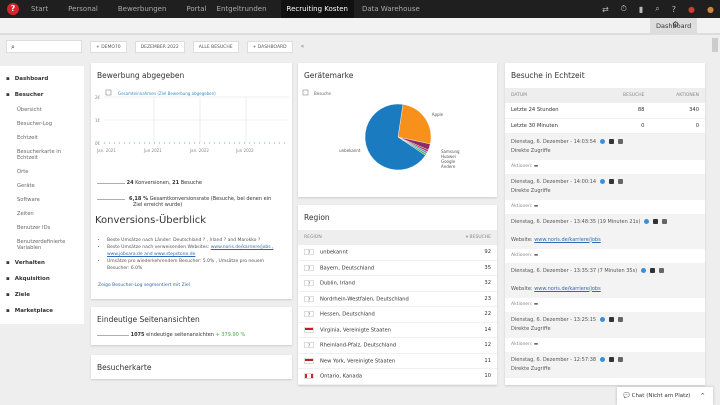 Image resolution: width=720 pixels, height=405 pixels. What do you see at coordinates (142, 9) in the screenshot?
I see `nav-bewerbungen: Bewerbungen` at bounding box center [142, 9].